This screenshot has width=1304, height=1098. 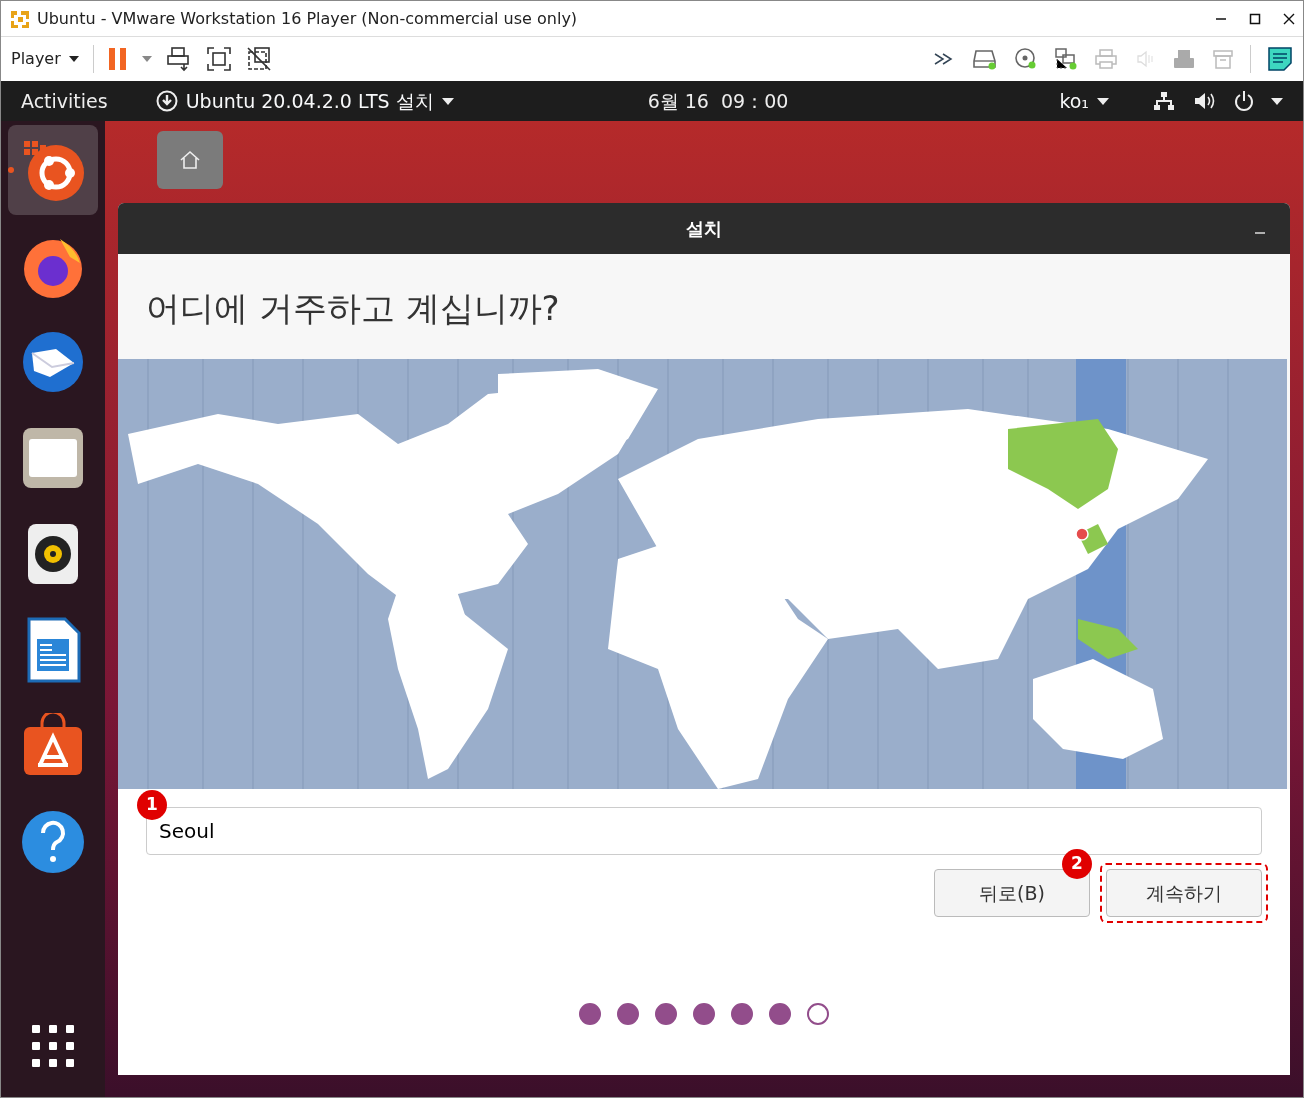 I want to click on window-title: Ubuntu - VMware Workstation 16 Player (Non-commercial use only), so click(x=307, y=18).